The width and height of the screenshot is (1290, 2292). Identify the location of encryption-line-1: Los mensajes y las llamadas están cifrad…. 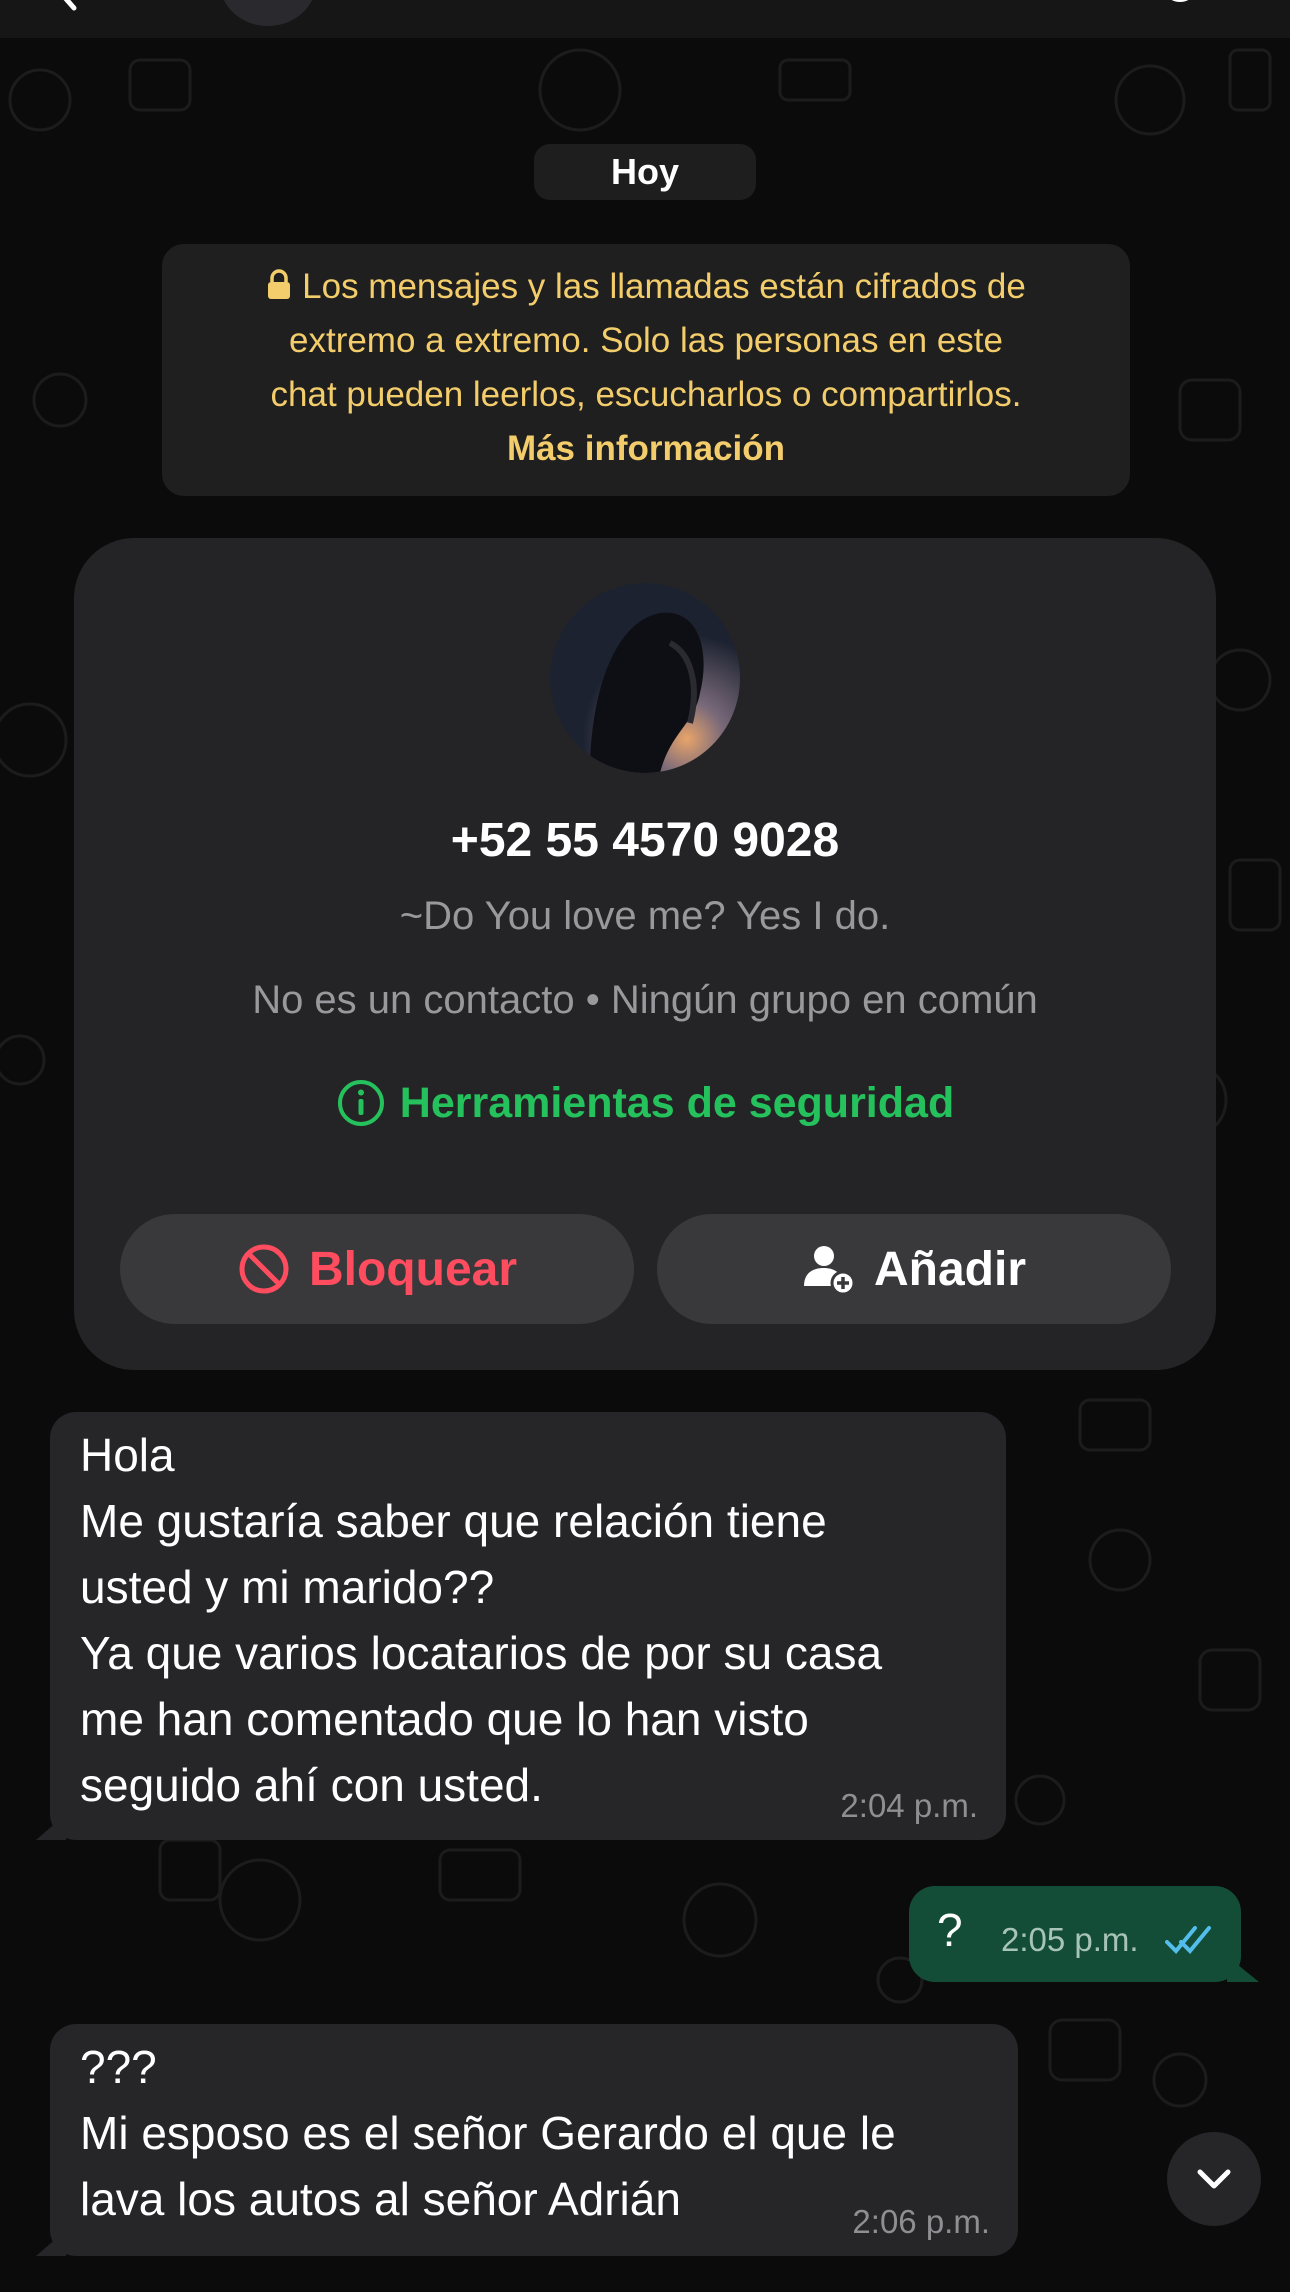
(646, 287).